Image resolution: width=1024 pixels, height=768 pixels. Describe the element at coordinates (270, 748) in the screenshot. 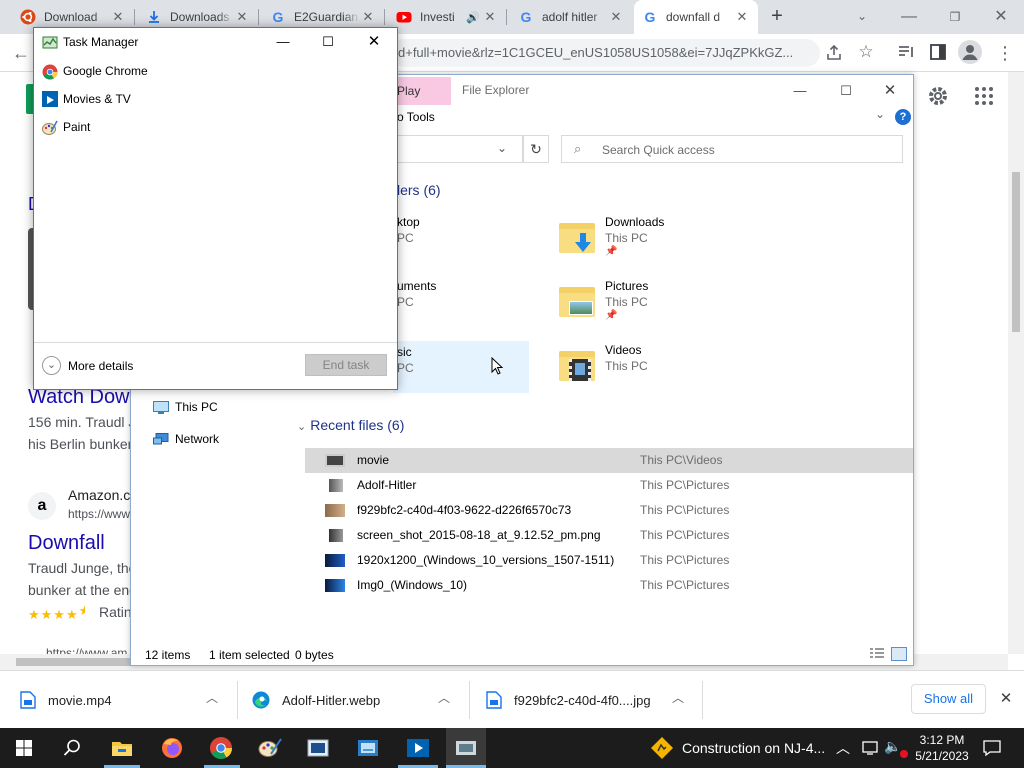

I see `paint-icon` at that location.